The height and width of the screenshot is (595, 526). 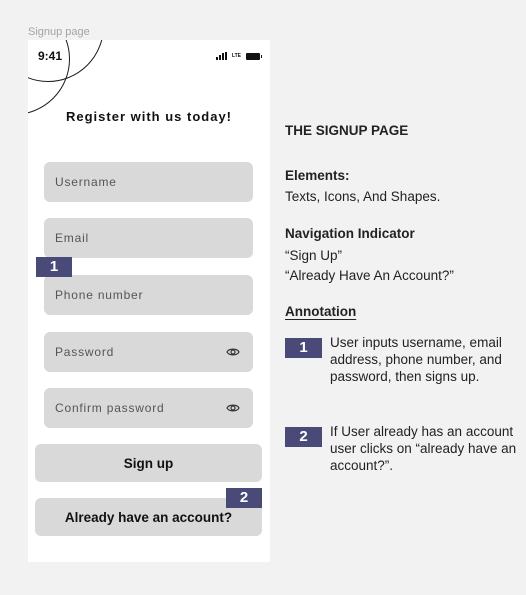 I want to click on email-placeholder: Email, so click(x=72, y=238).